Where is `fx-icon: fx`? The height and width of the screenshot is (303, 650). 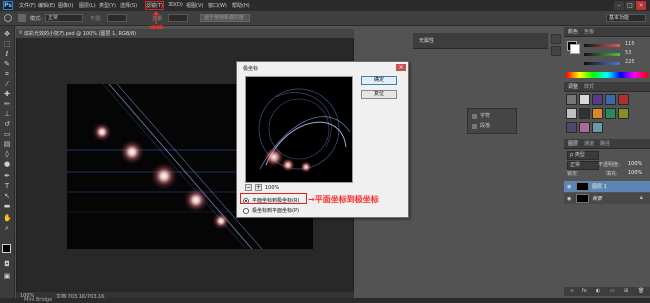
fx-icon: fx is located at coordinates (584, 291).